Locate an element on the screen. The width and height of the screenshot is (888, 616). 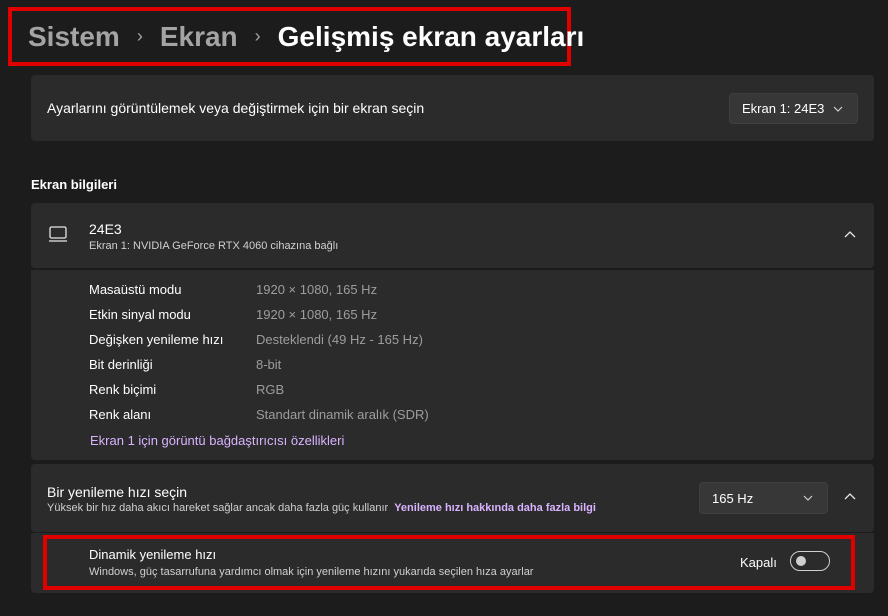
info-row-label: Değişken yenileme hızı is located at coordinates (156, 339).